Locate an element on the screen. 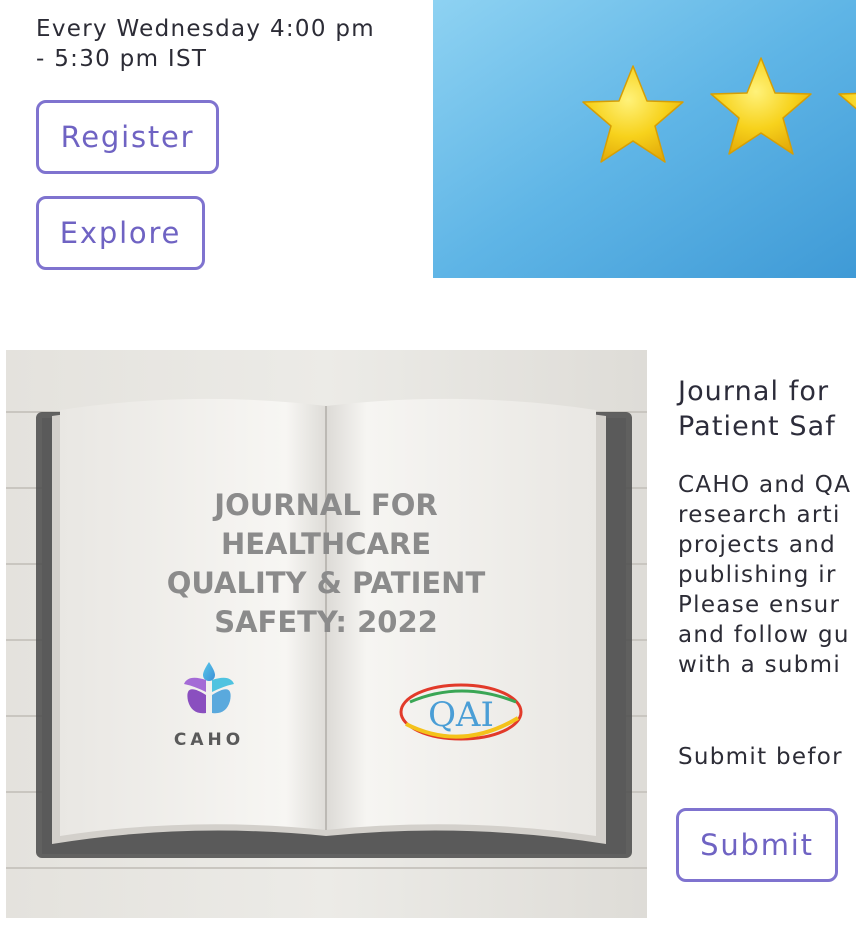  cover-title-line-4: SAFETY: 2022 is located at coordinates (326, 622).